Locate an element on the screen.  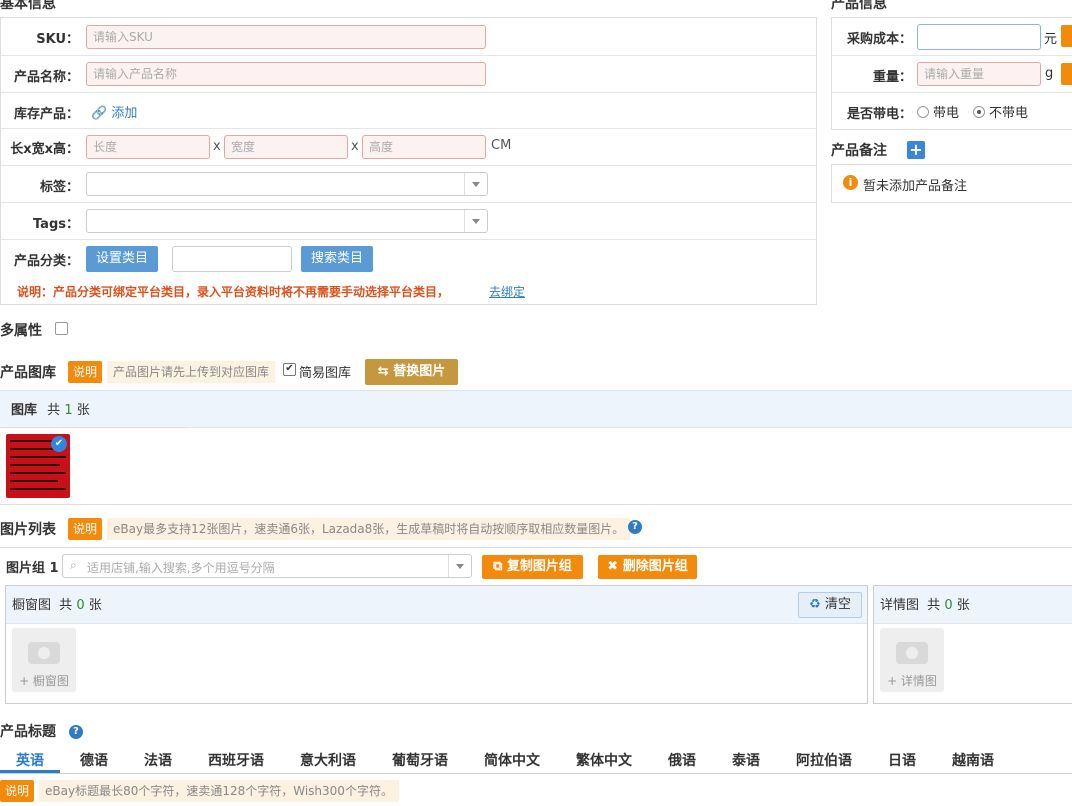
replace-image-label: 替换图片 is located at coordinates (419, 371).